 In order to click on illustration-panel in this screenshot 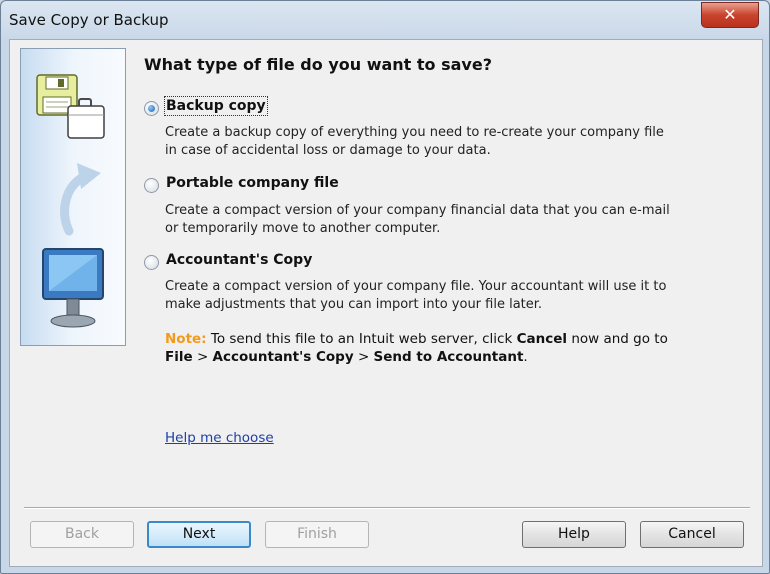, I will do `click(73, 197)`.